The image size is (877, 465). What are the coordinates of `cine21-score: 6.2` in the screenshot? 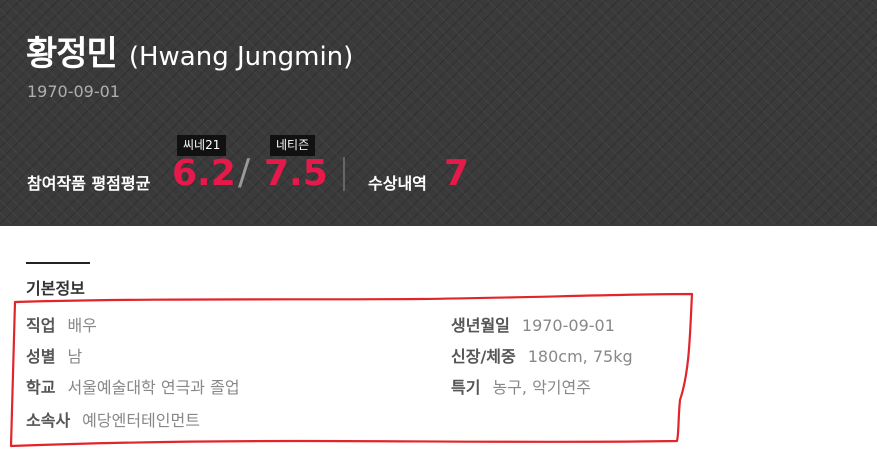 It's located at (204, 173).